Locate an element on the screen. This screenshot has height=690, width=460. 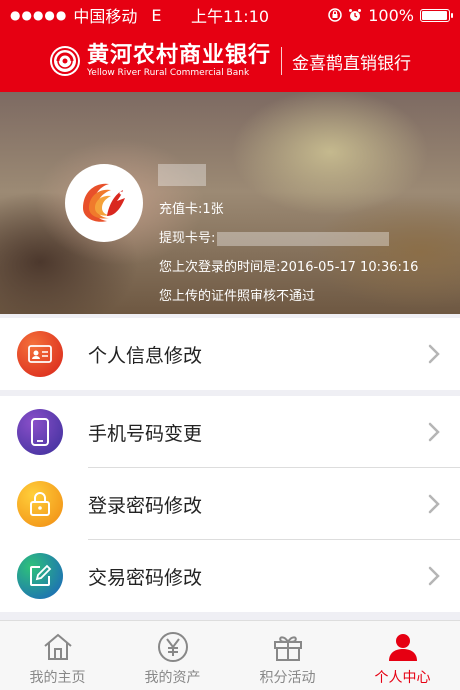
battery-icon is located at coordinates (436, 15).